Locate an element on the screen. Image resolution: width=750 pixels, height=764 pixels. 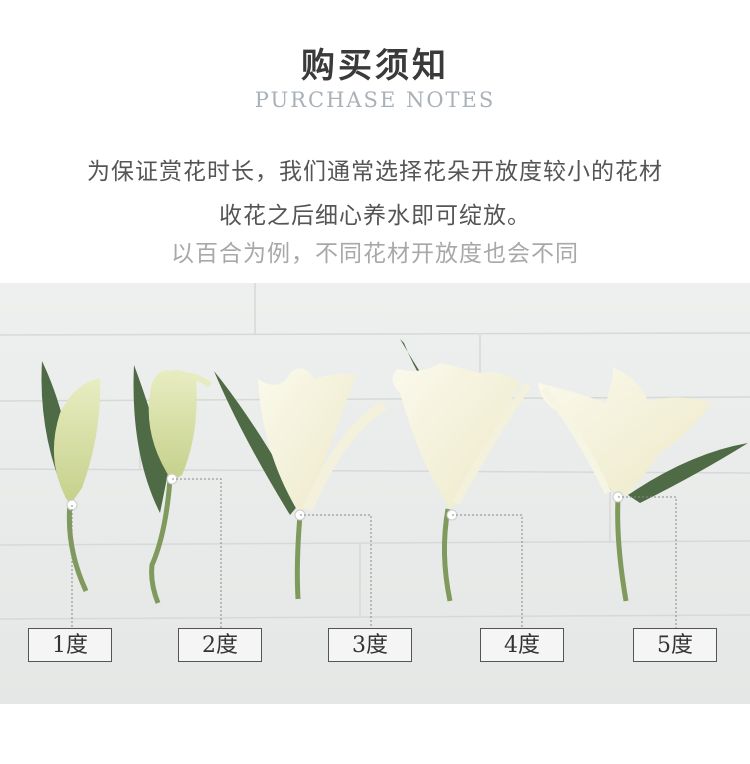
stage-label-4: 4度 is located at coordinates (522, 645).